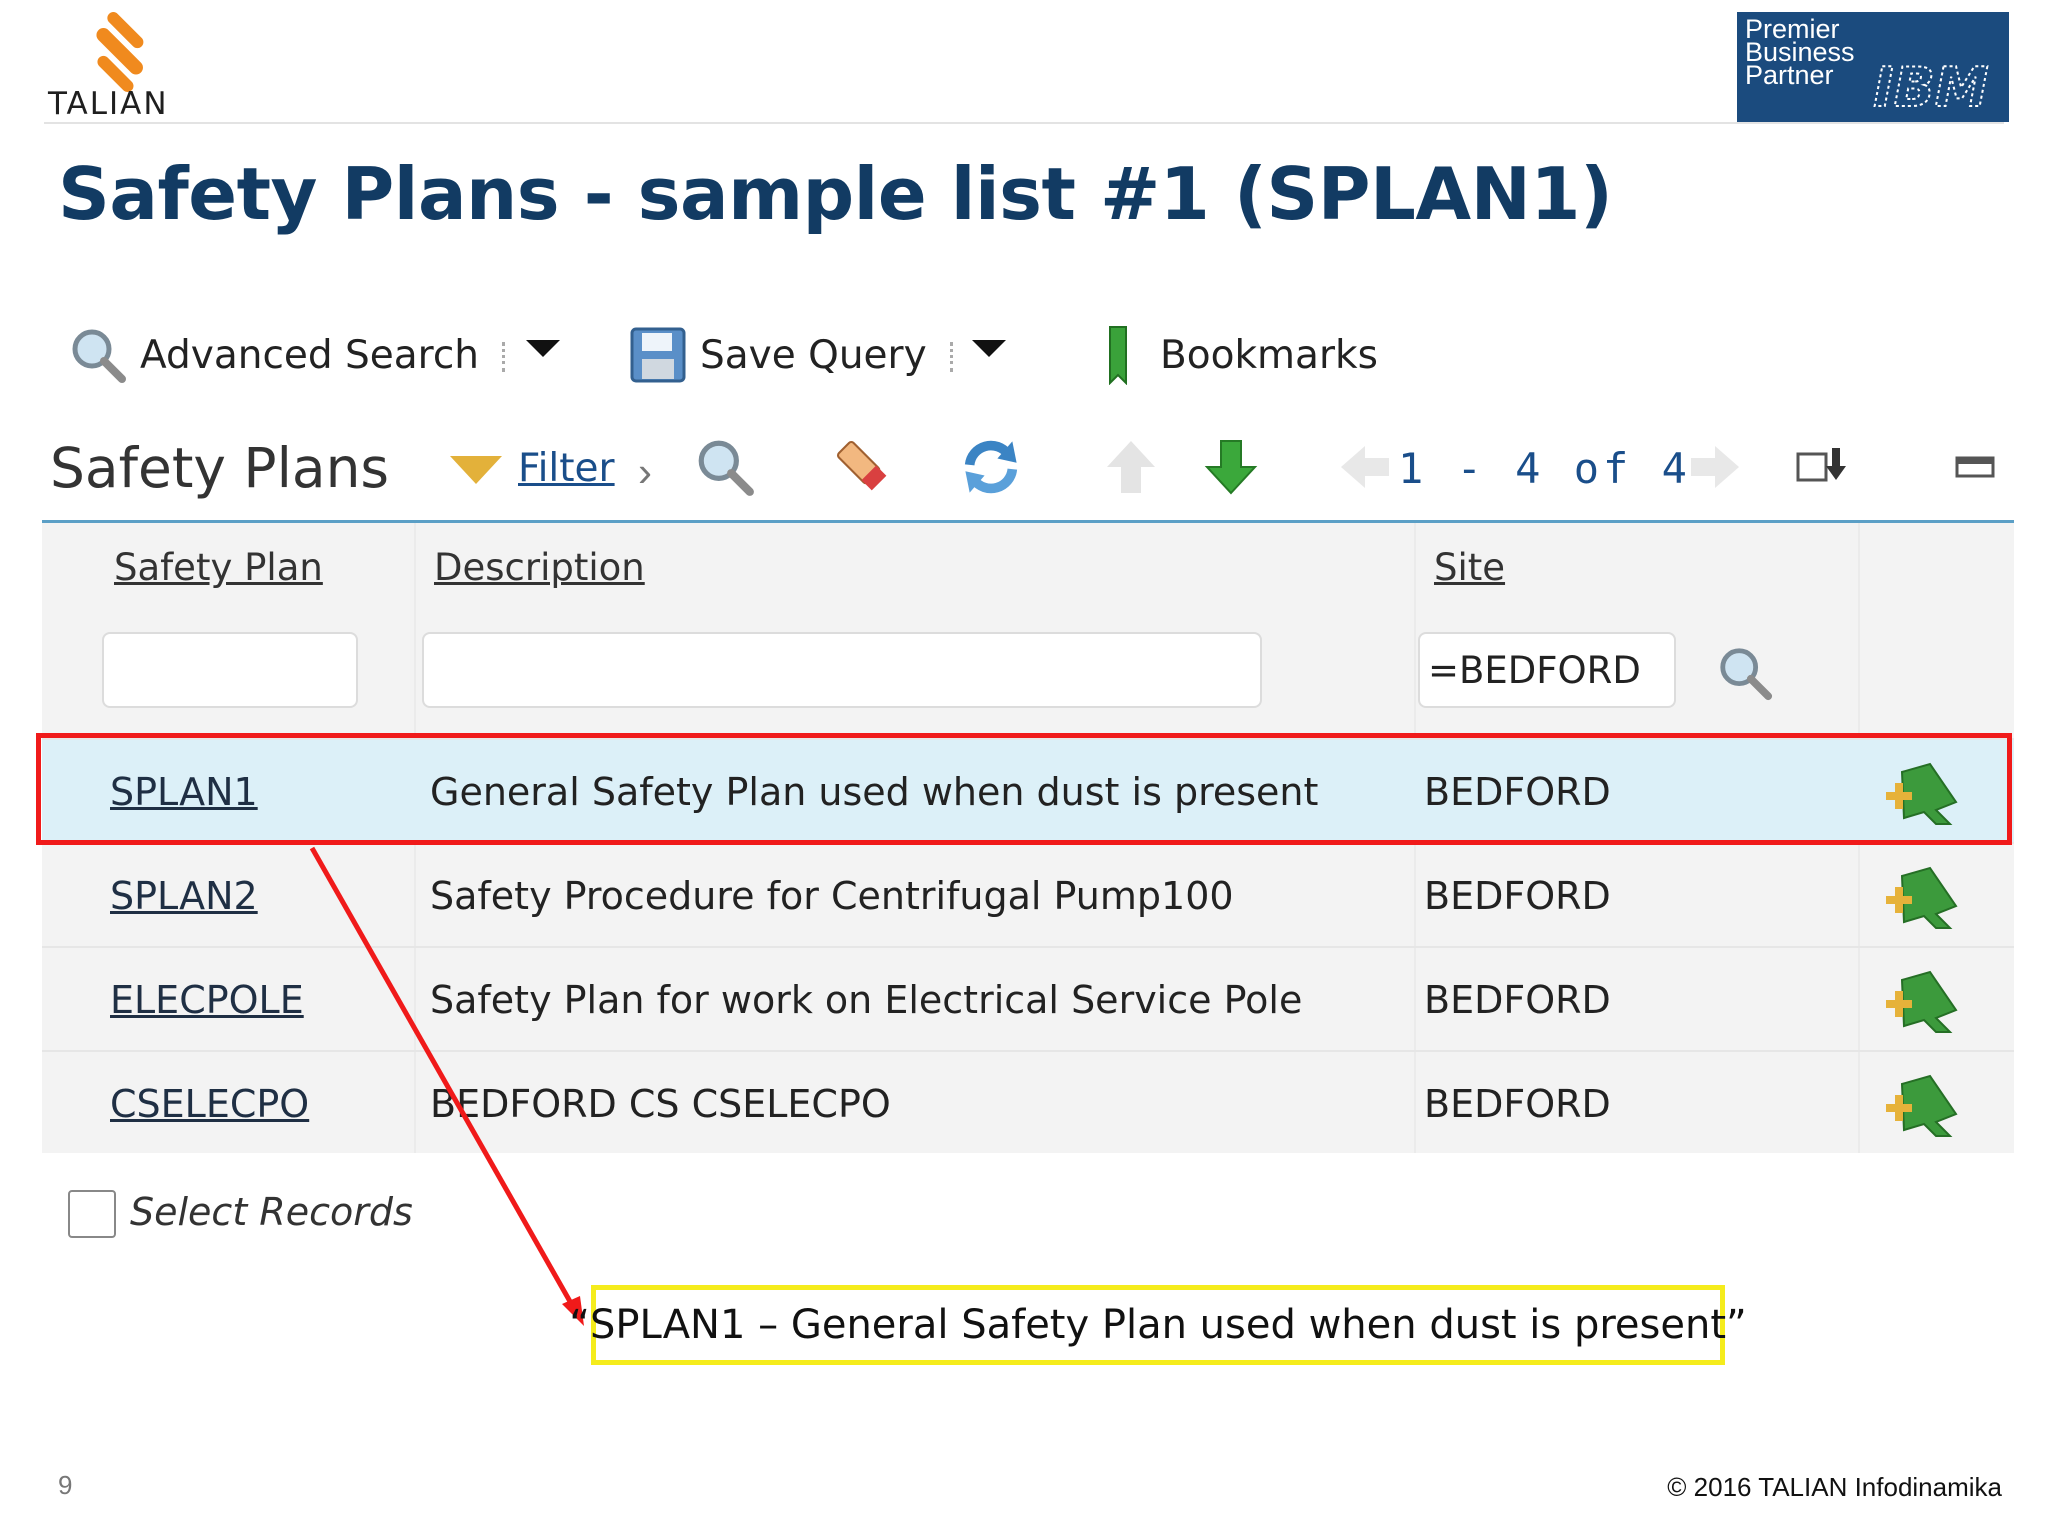 The image size is (2048, 1536). What do you see at coordinates (1745, 673) in the screenshot?
I see `site-lookup-icon` at bounding box center [1745, 673].